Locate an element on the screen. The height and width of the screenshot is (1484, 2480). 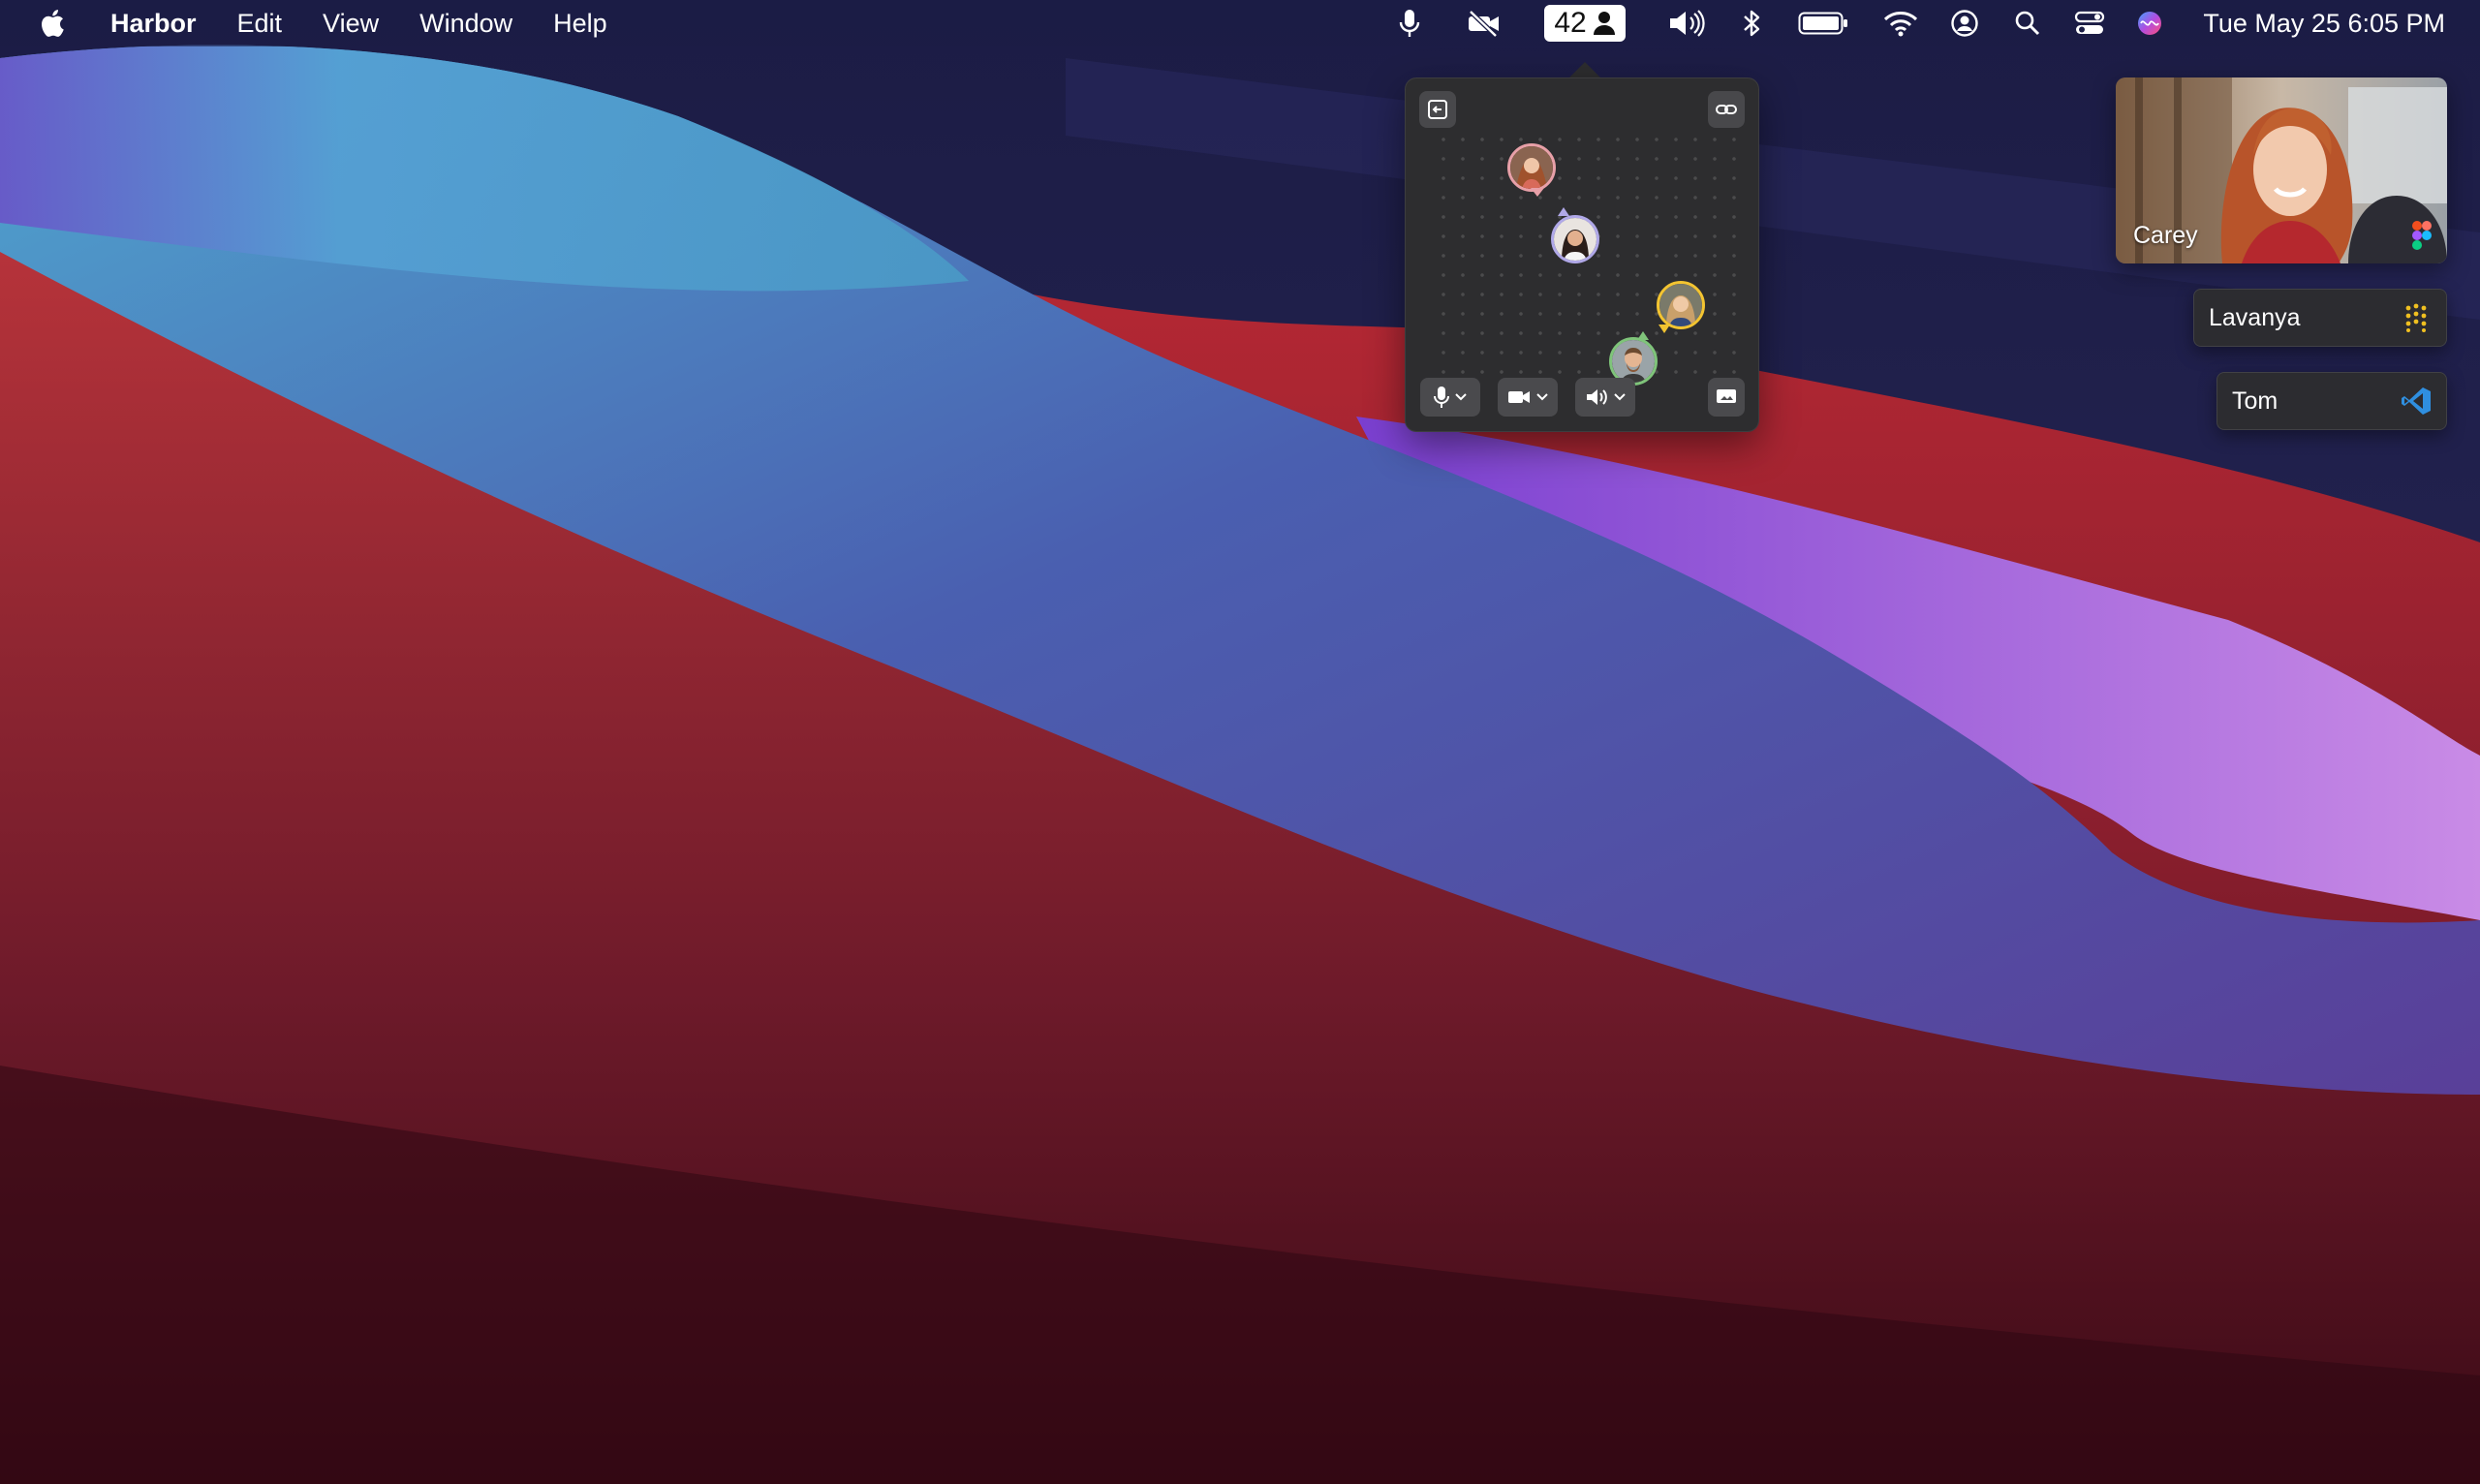
screen-share-button is located at coordinates (1726, 397).